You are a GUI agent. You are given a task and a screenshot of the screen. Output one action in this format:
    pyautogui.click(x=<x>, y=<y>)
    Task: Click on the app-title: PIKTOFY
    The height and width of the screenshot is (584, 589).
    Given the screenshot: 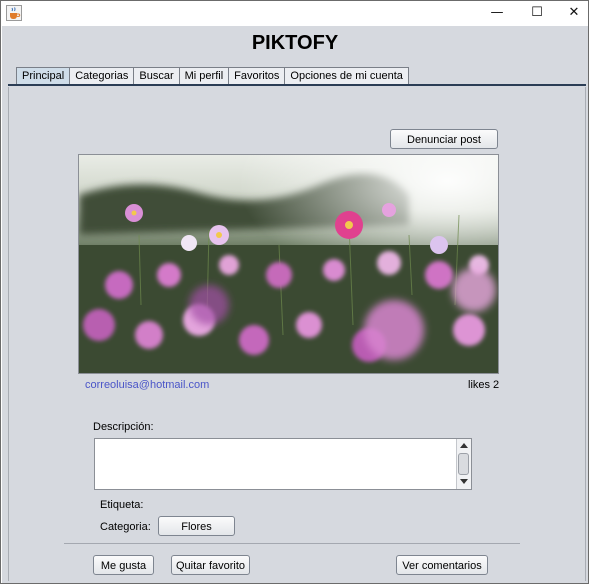 What is the action you would take?
    pyautogui.click(x=295, y=43)
    